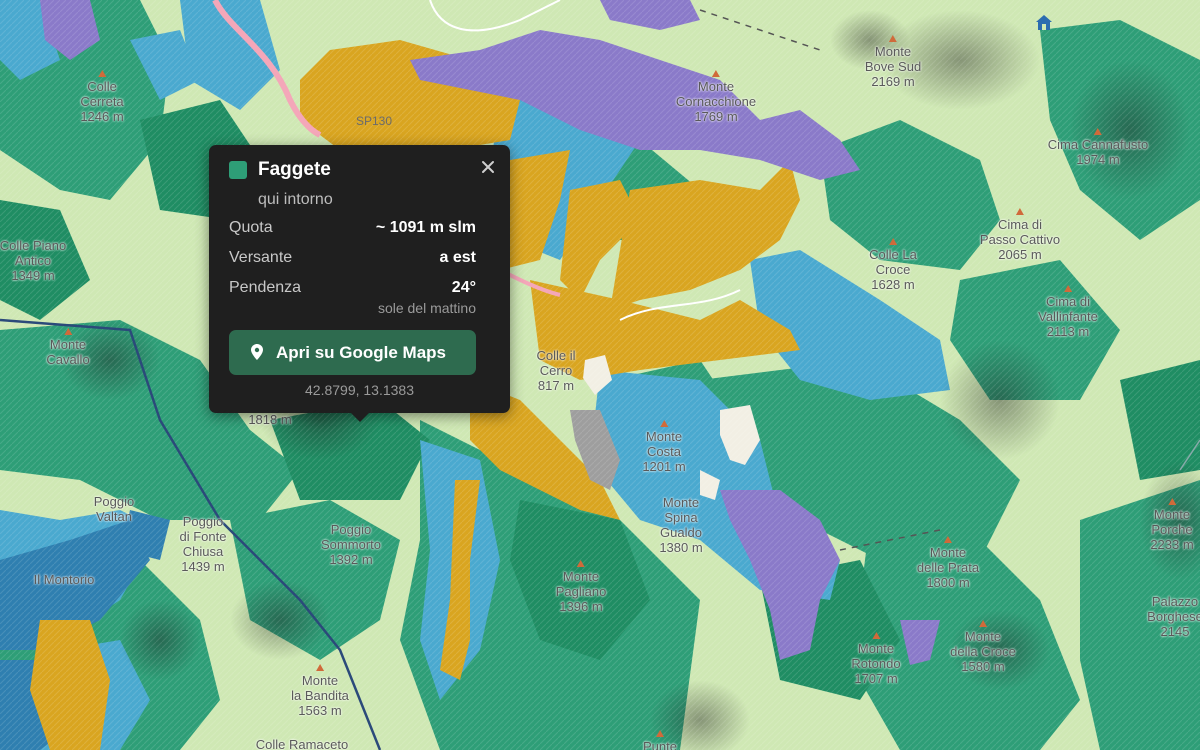 The width and height of the screenshot is (1200, 750). What do you see at coordinates (463, 287) in the screenshot?
I see `info-row-value: 24°` at bounding box center [463, 287].